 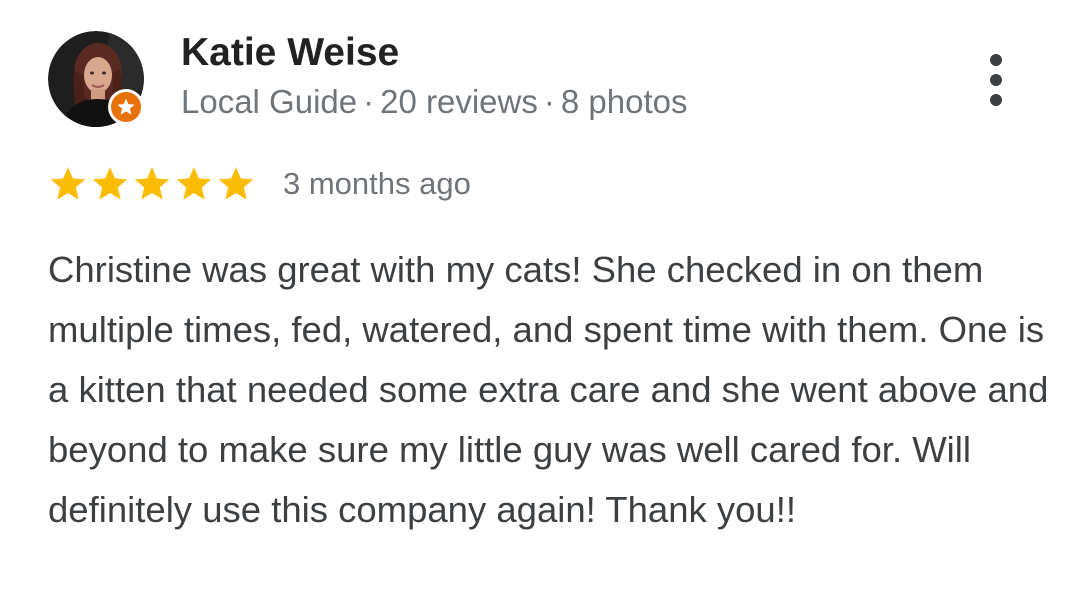 I want to click on local-guide-badge-icon, so click(x=126, y=107).